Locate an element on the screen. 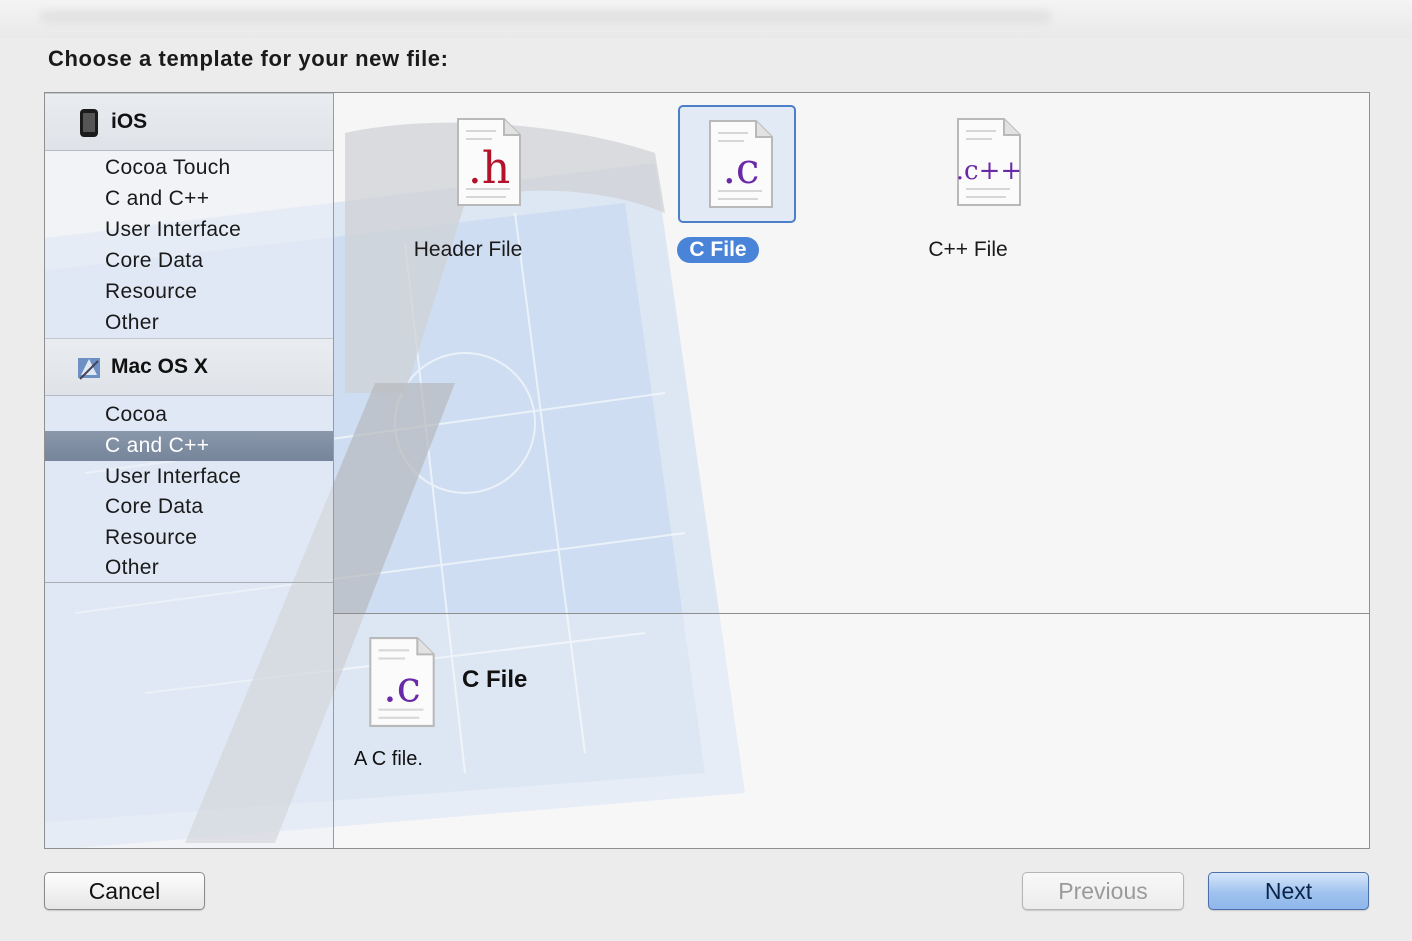 The width and height of the screenshot is (1412, 941). template-header-file: .h Header File is located at coordinates (468, 180).